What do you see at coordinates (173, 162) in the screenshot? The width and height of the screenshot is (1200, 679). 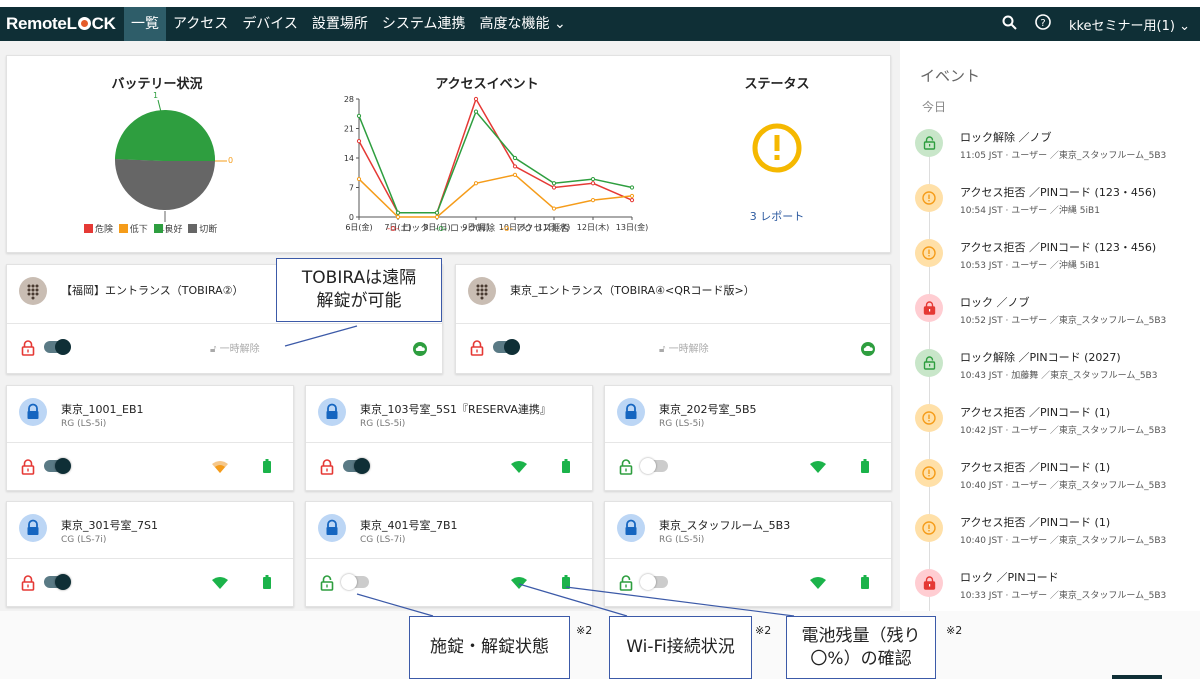 I see `battery-pie: 0 1 16` at bounding box center [173, 162].